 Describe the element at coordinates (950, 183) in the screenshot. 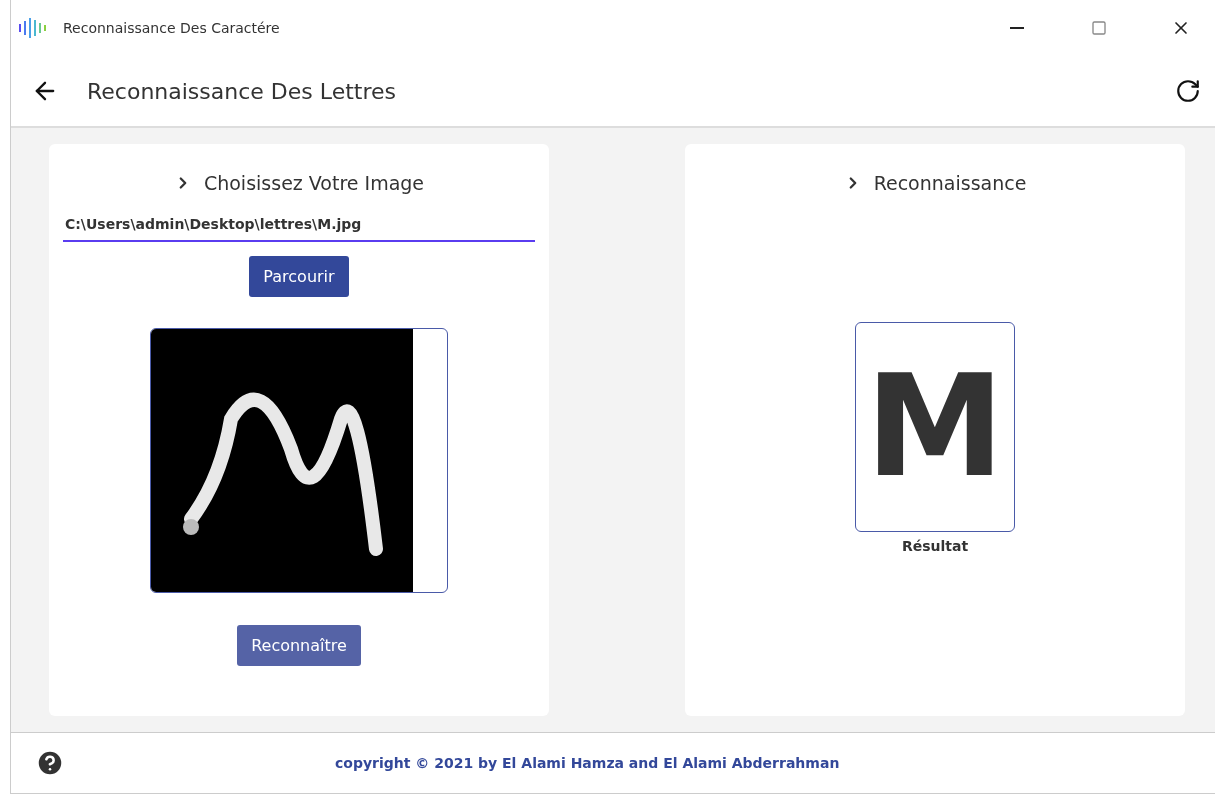

I see `card-title: Reconnaissance` at that location.